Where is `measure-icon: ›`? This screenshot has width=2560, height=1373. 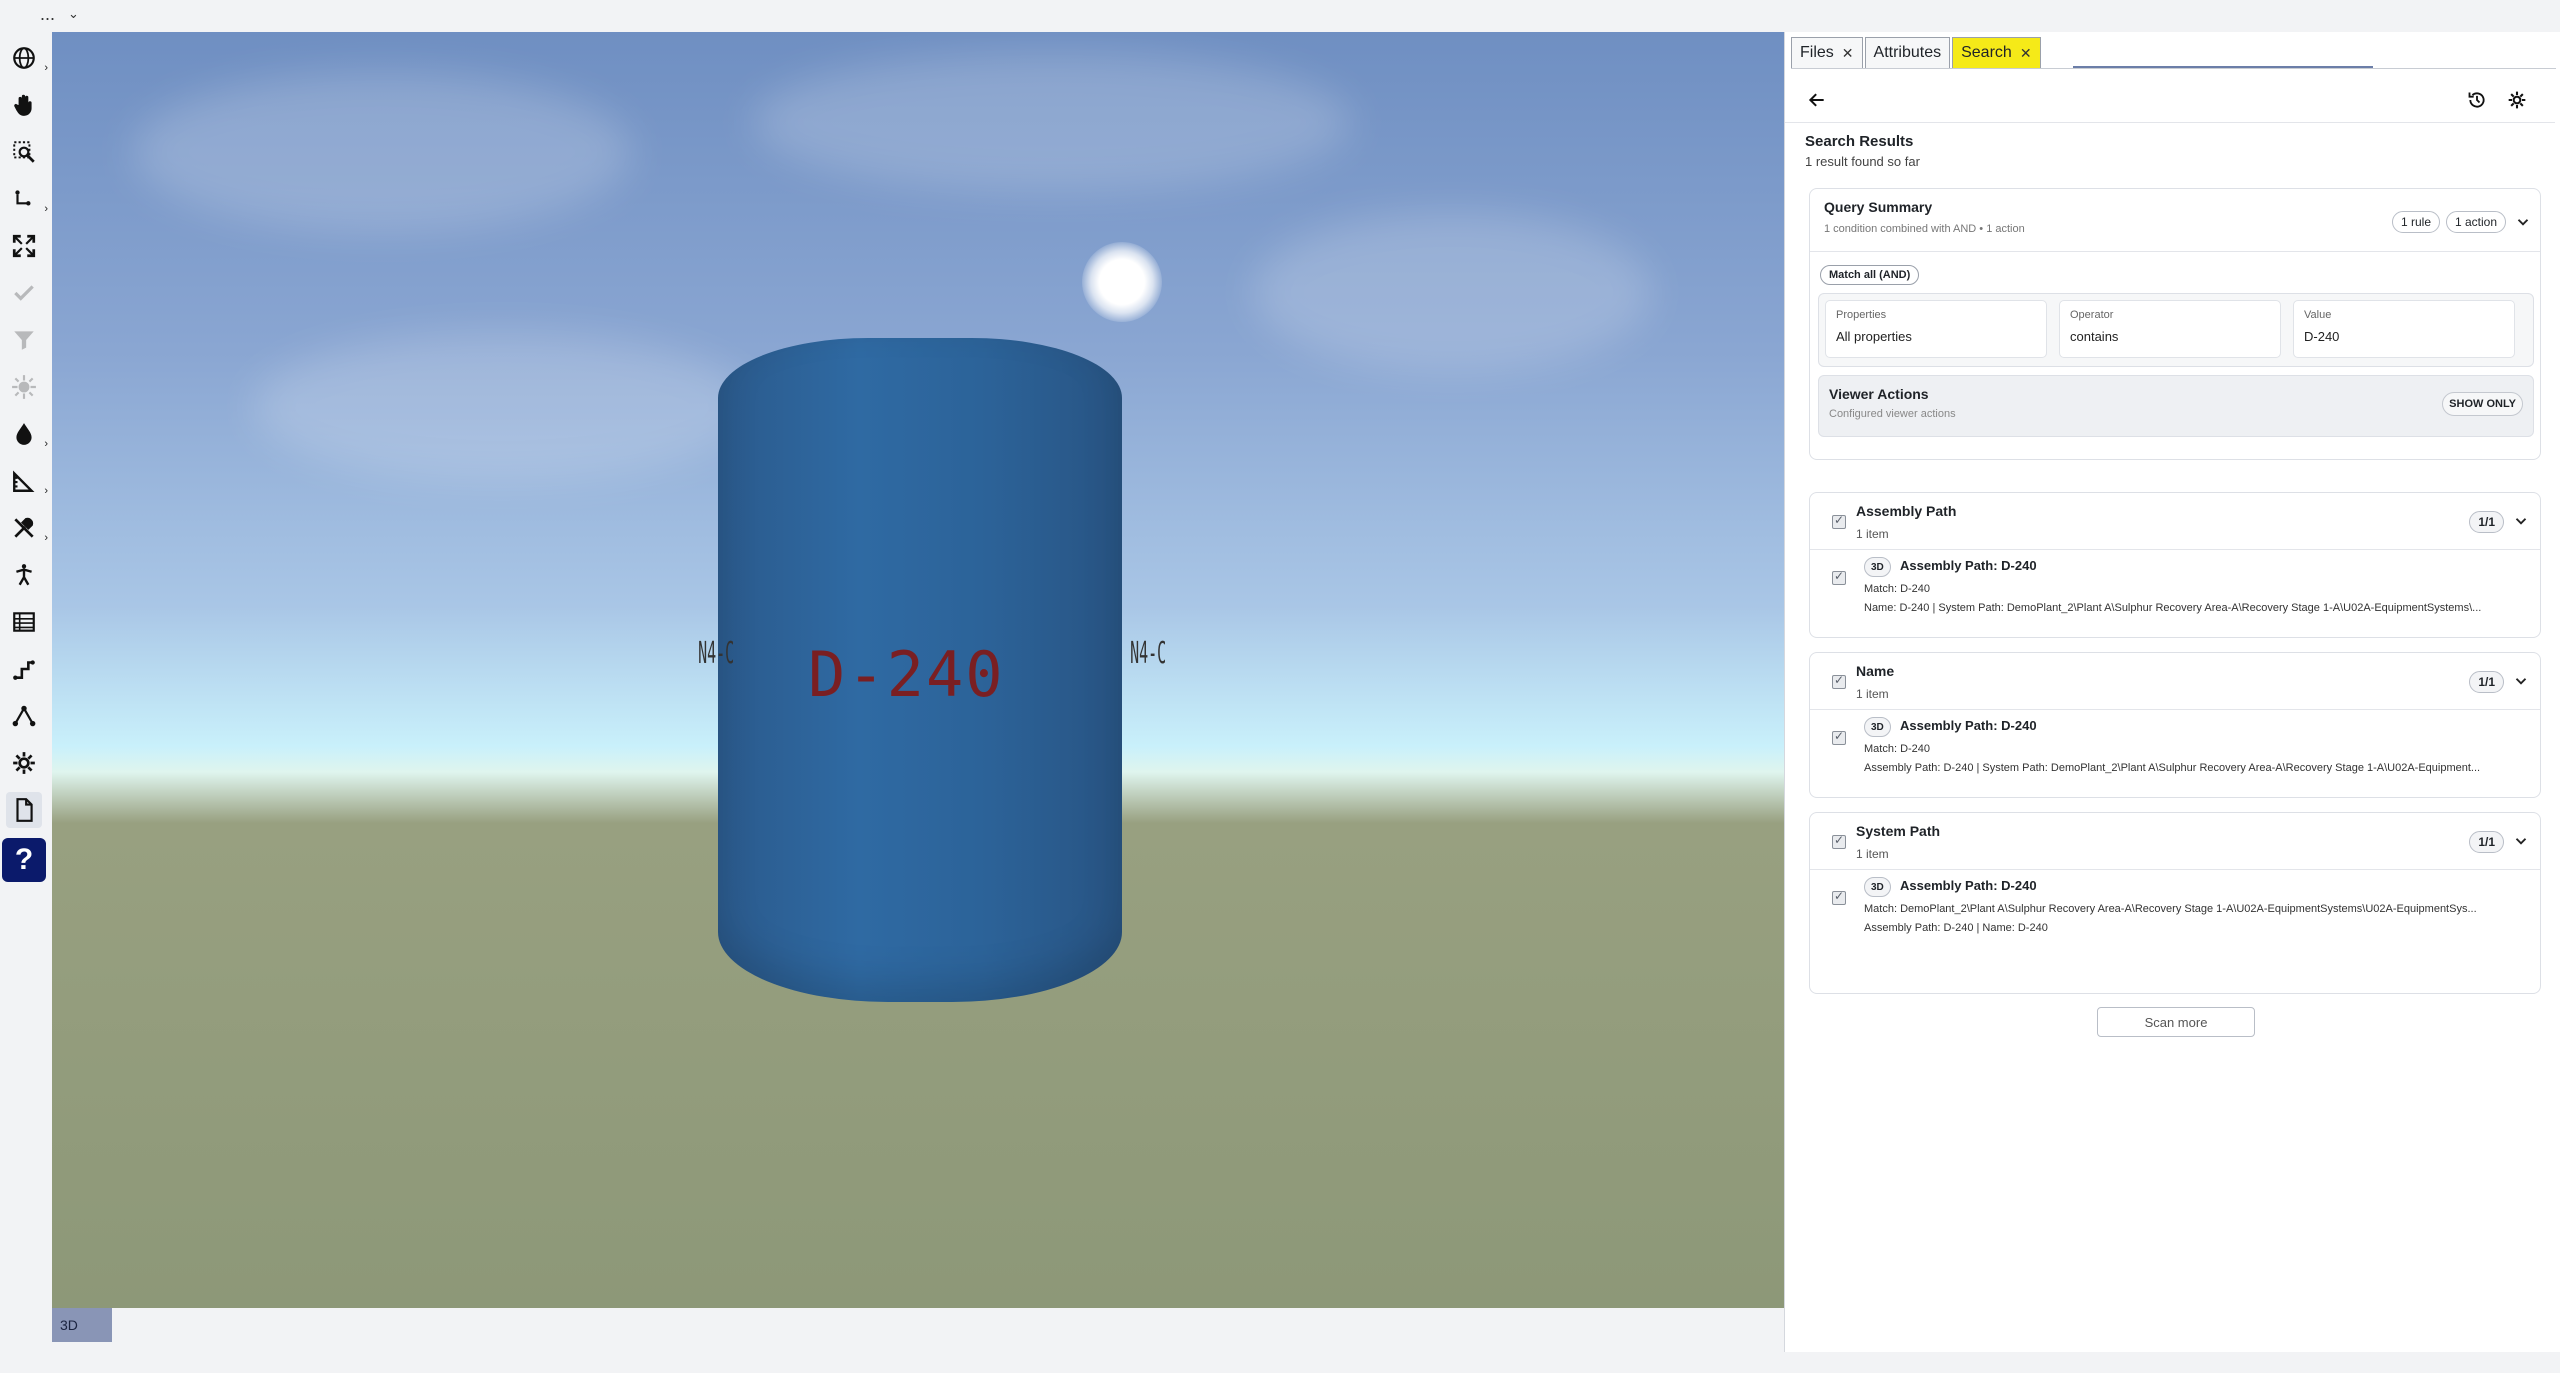 measure-icon: › is located at coordinates (27, 481).